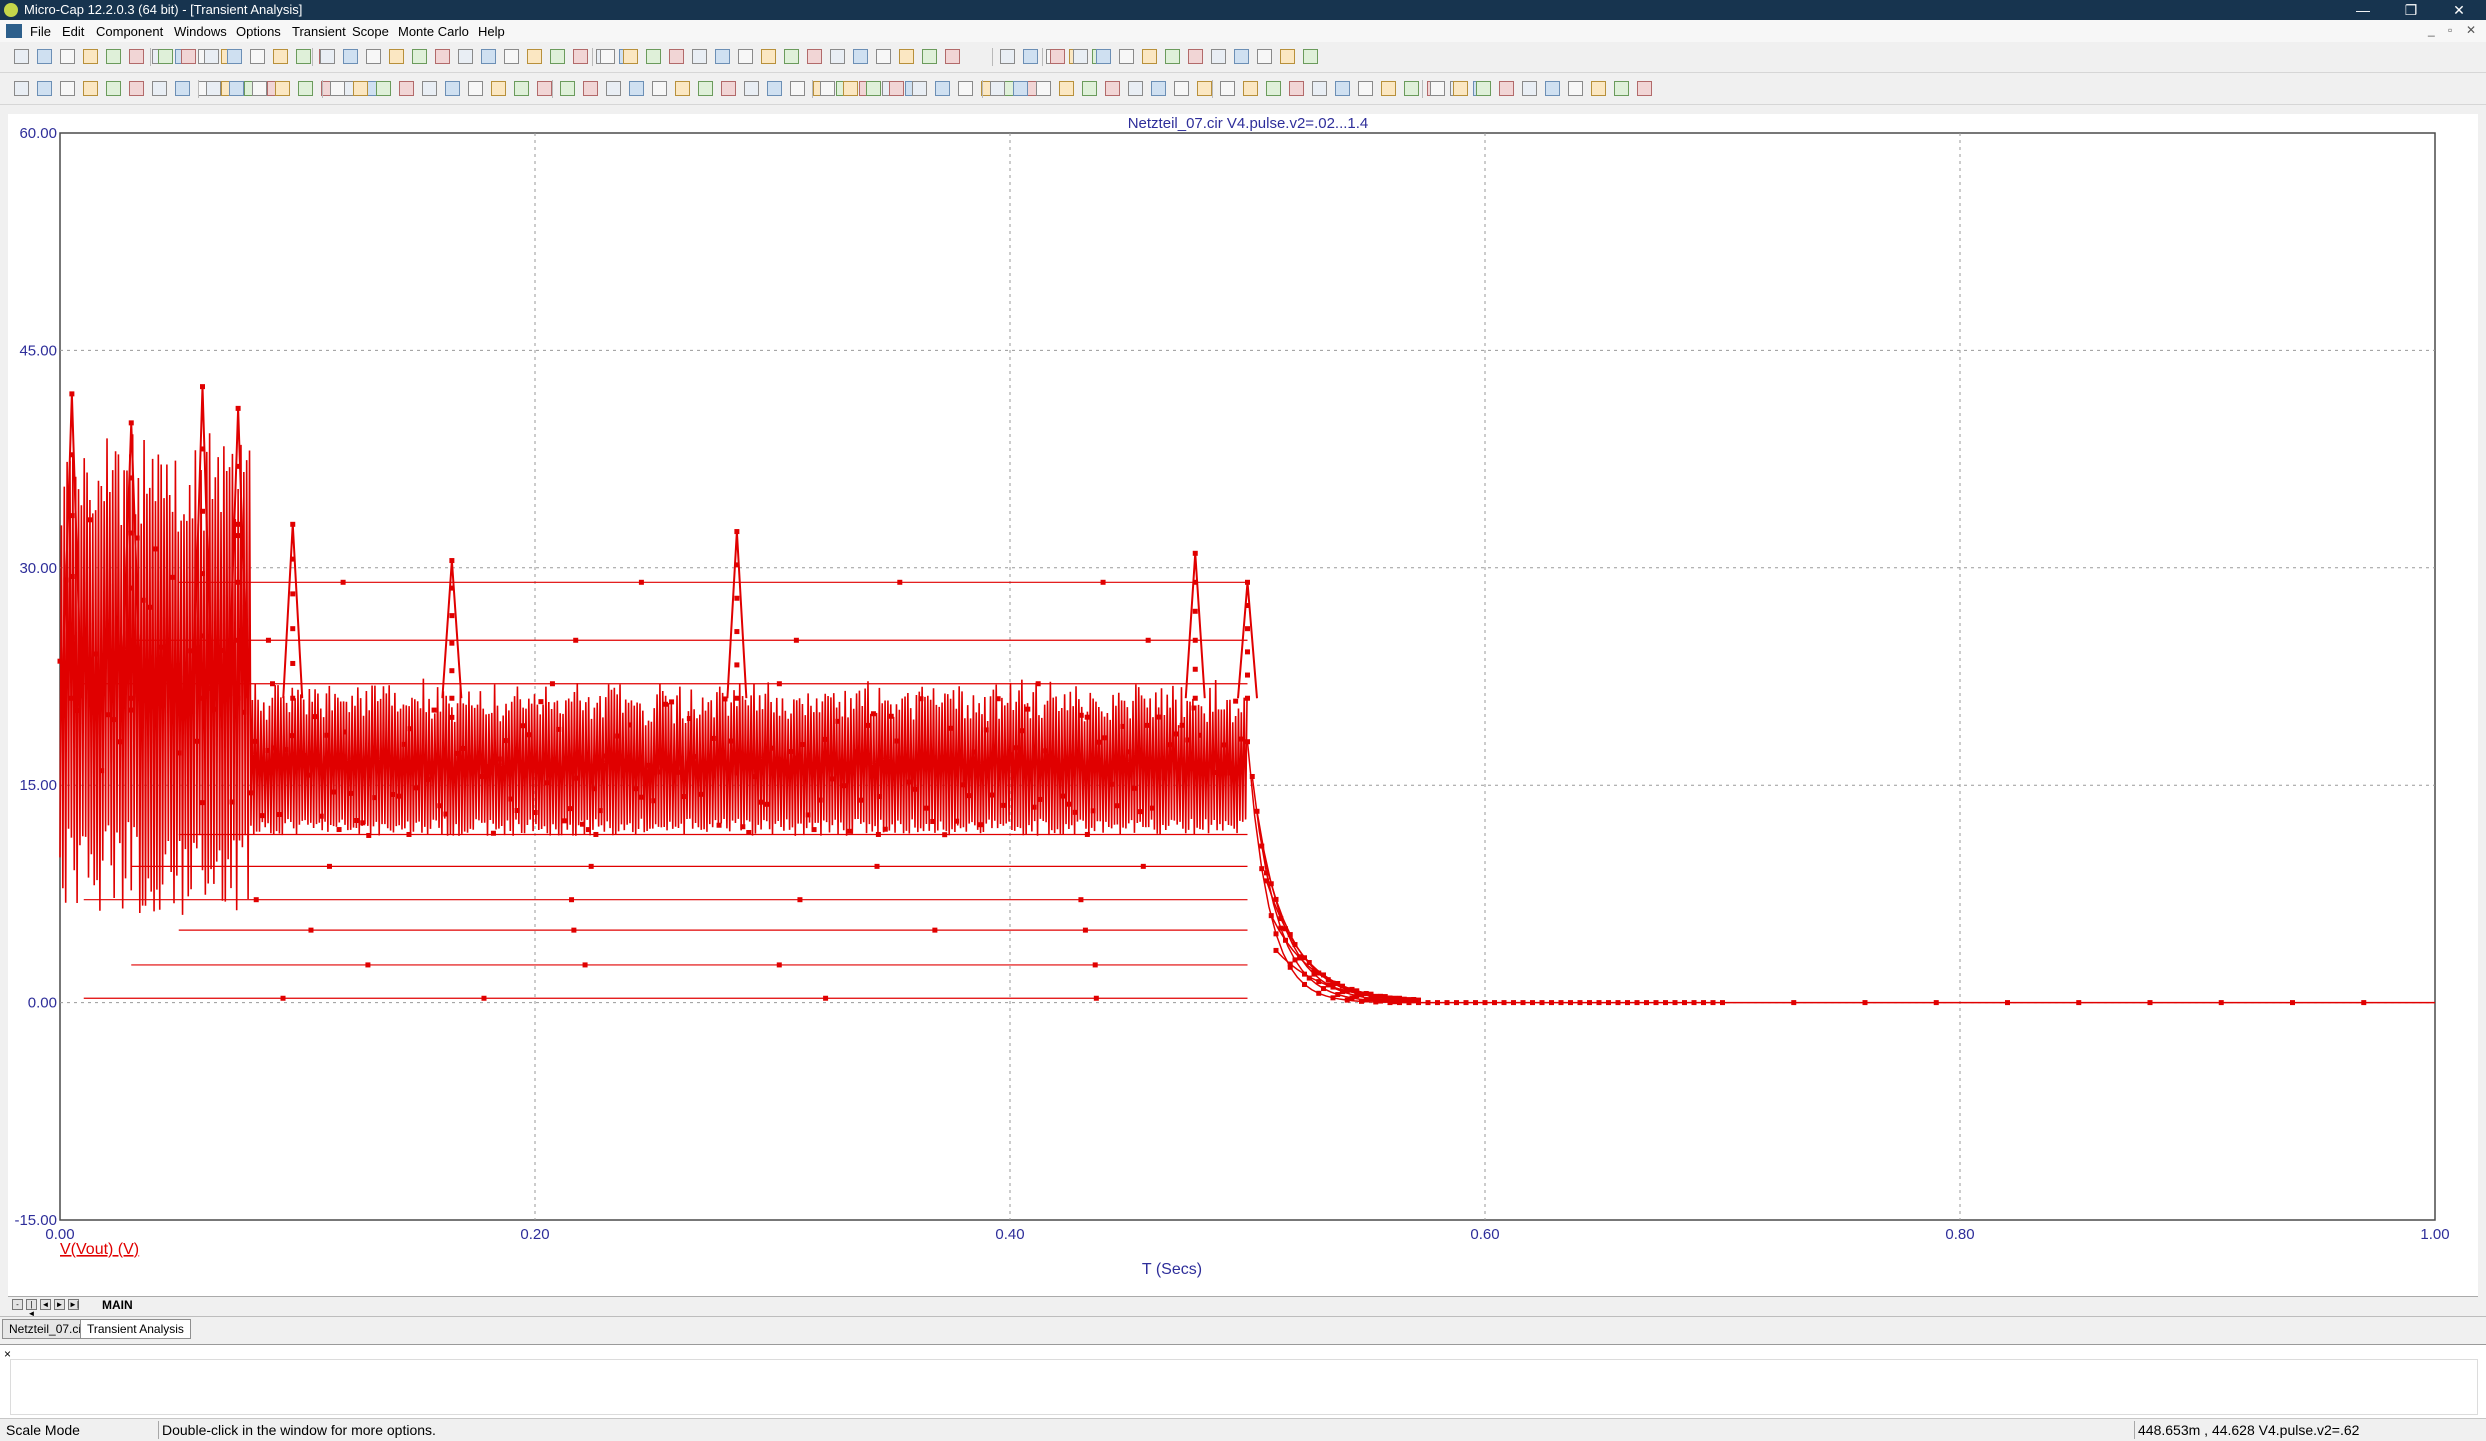  Describe the element at coordinates (2471, 30) in the screenshot. I see `mdi-close-button: ✕` at that location.